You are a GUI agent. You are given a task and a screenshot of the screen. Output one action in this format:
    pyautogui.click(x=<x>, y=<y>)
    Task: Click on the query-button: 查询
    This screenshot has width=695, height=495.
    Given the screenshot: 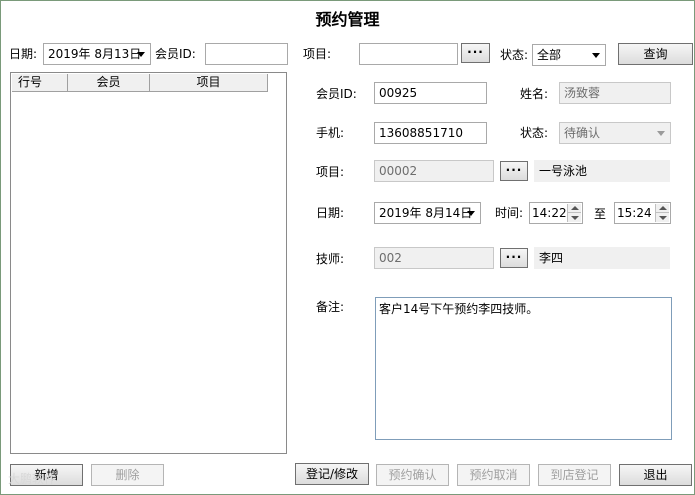 What is the action you would take?
    pyautogui.click(x=655, y=54)
    